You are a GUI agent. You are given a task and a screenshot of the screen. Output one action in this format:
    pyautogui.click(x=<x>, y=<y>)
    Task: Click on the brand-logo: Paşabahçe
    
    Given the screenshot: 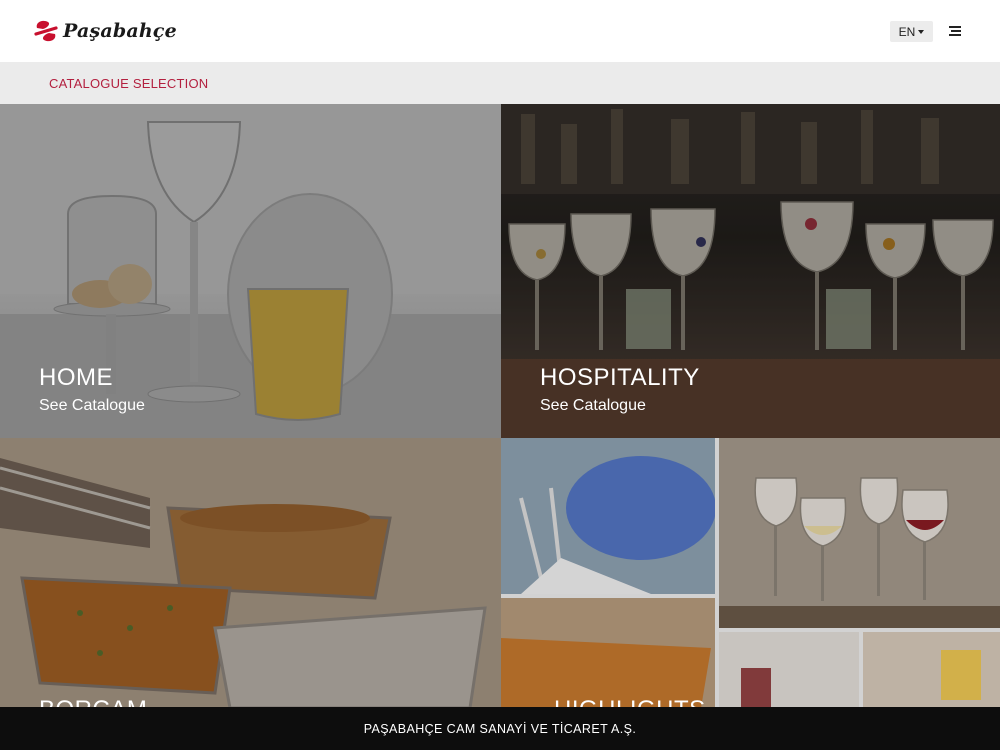 What is the action you would take?
    pyautogui.click(x=105, y=31)
    